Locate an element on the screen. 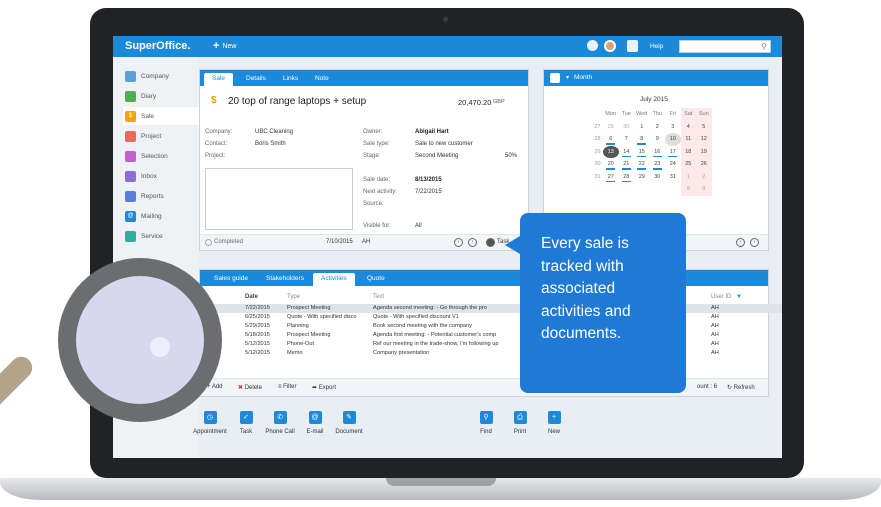 The image size is (881, 507). sidebar-item-mailing: @ Mailing is located at coordinates (161, 216).